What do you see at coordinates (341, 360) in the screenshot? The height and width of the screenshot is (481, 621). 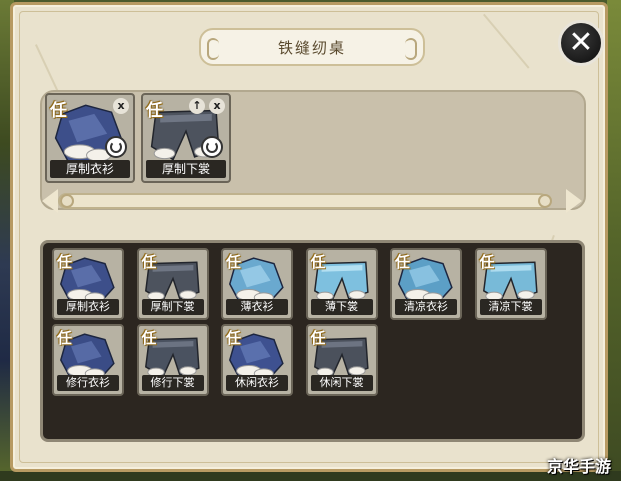 I see `inventory-item-card: 任休闲下裳` at bounding box center [341, 360].